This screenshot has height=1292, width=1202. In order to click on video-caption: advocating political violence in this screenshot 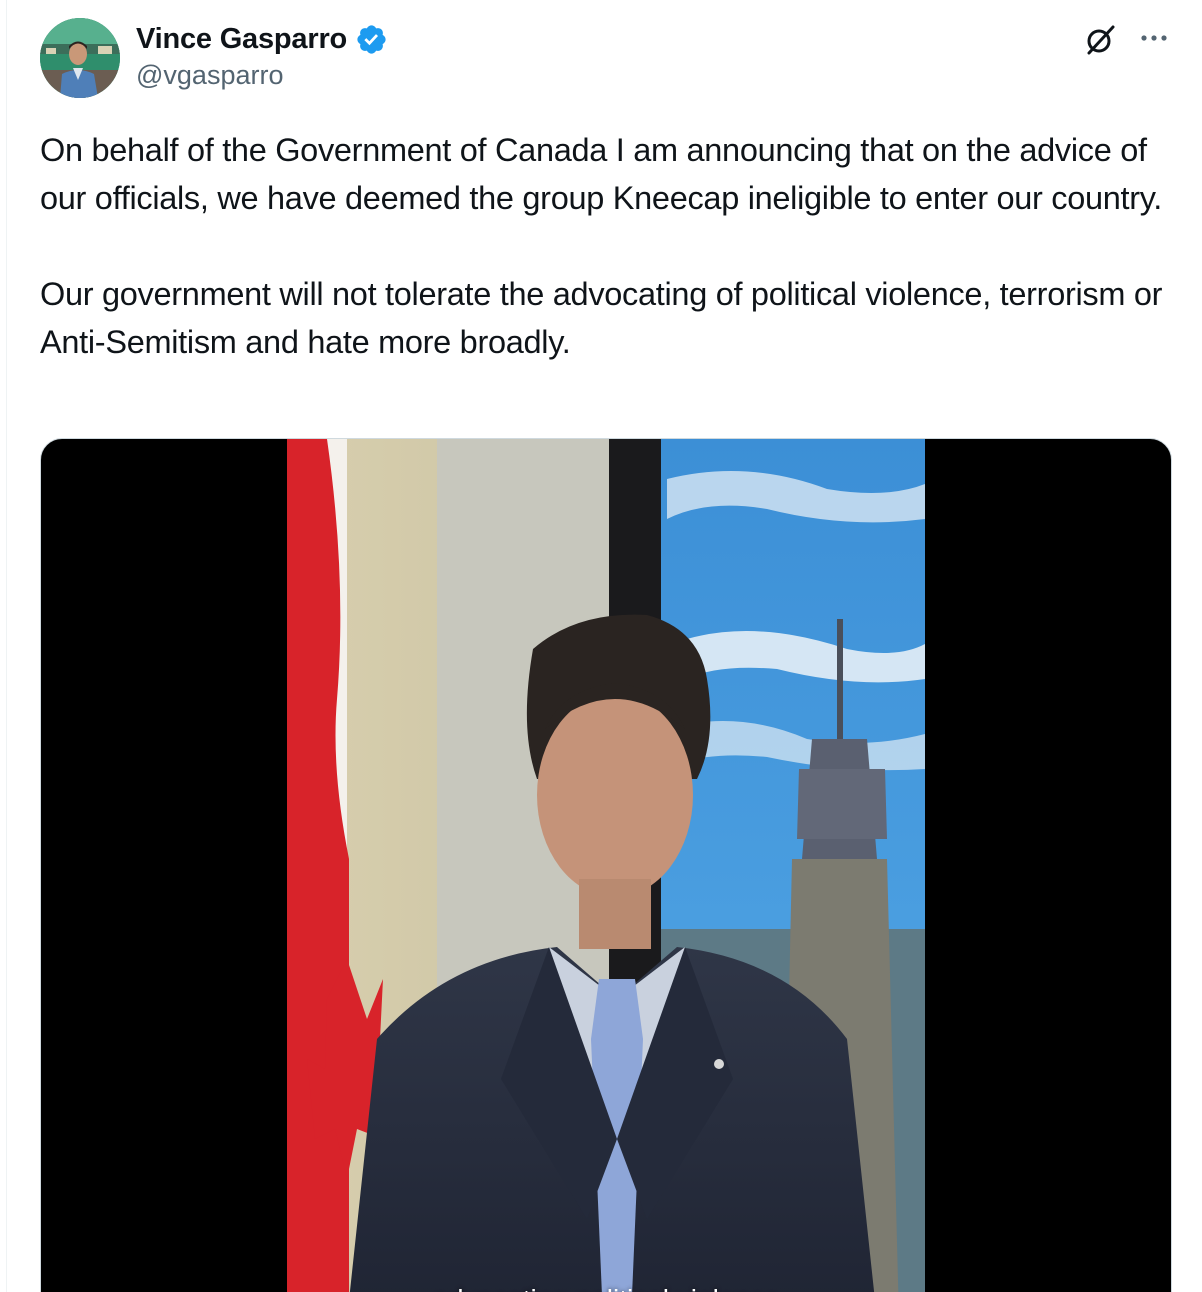, I will do `click(605, 1288)`.